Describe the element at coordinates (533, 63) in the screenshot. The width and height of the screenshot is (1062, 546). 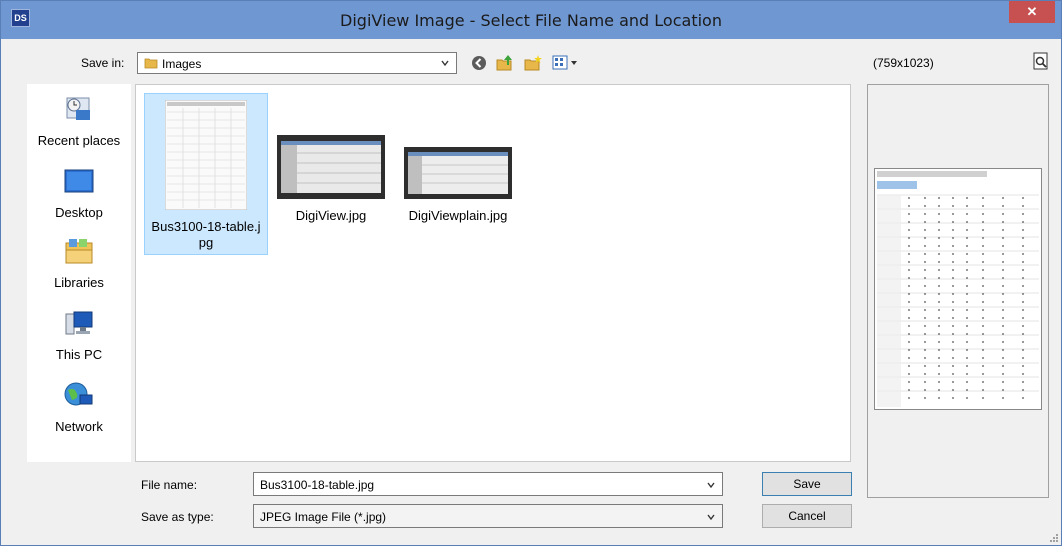
I see `new-folder-icon` at that location.